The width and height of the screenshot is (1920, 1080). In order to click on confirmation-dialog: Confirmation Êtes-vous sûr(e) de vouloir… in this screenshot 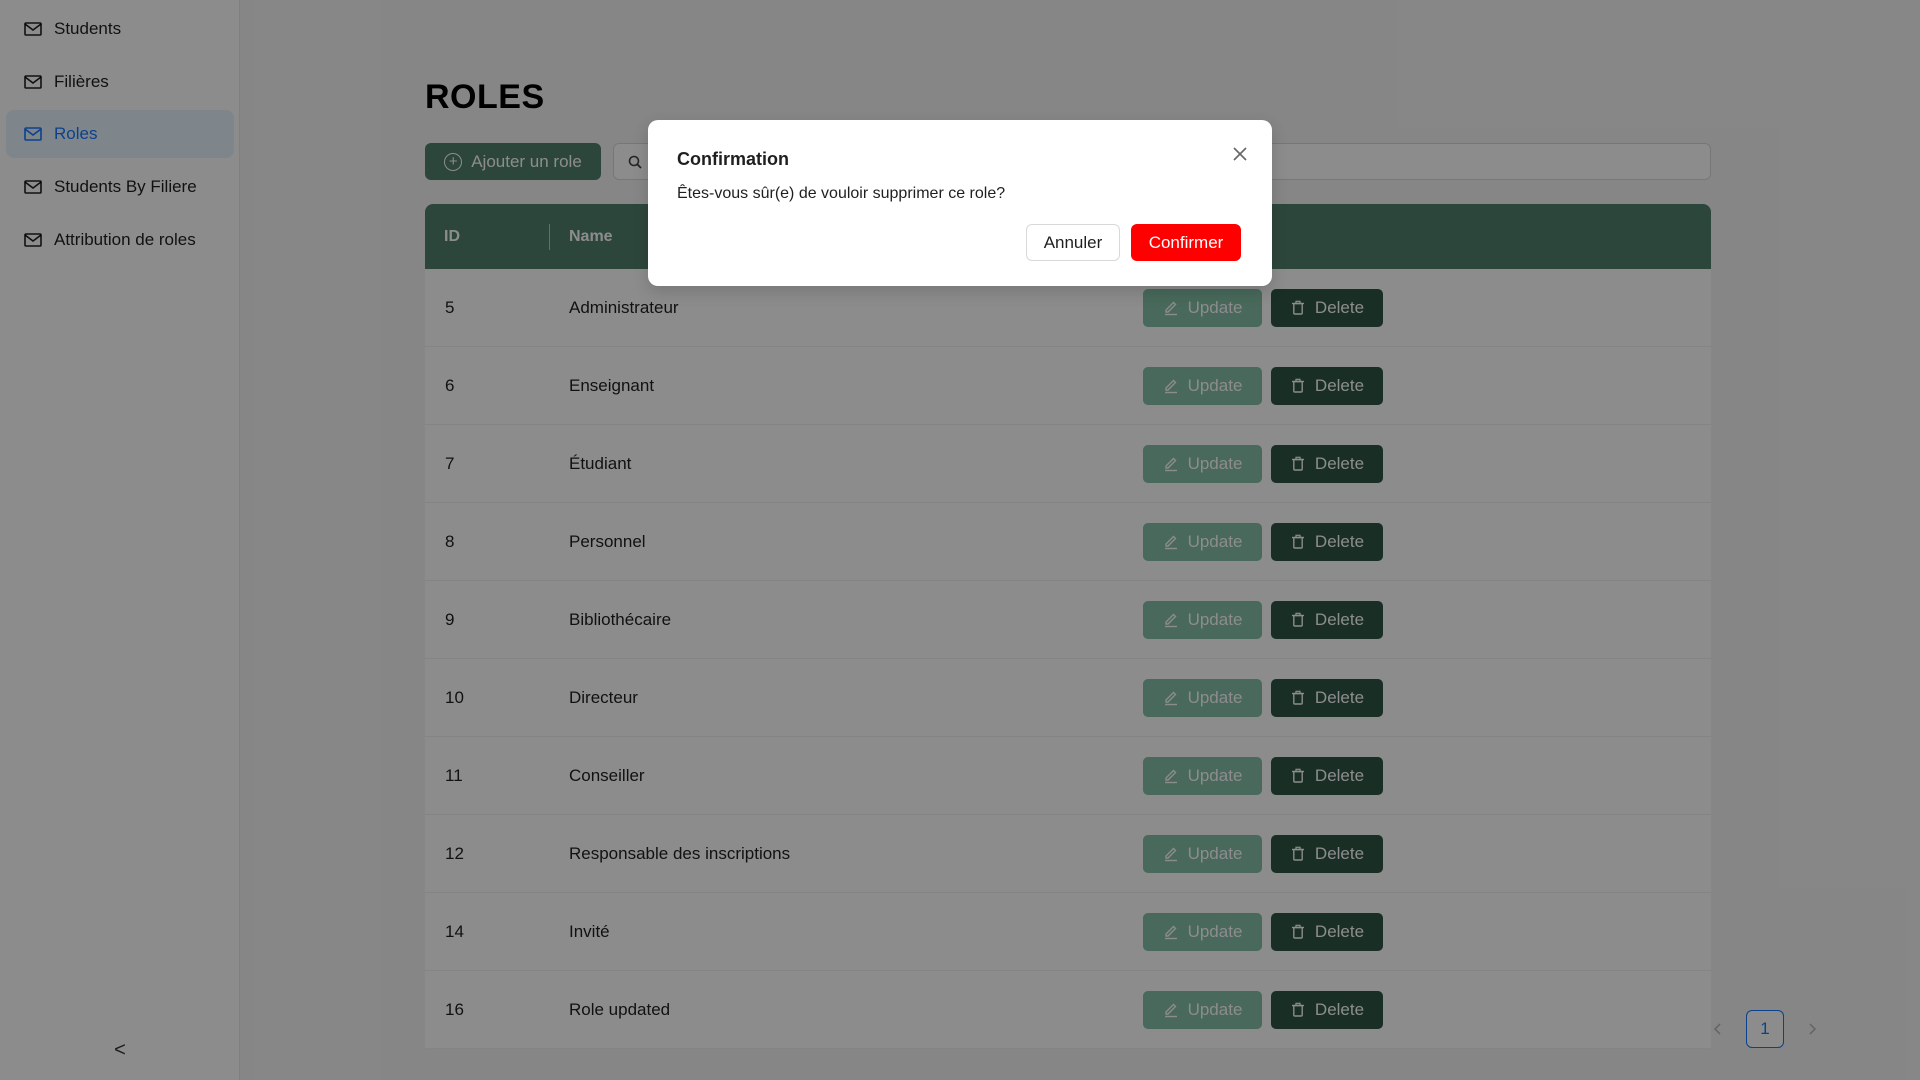, I will do `click(960, 203)`.